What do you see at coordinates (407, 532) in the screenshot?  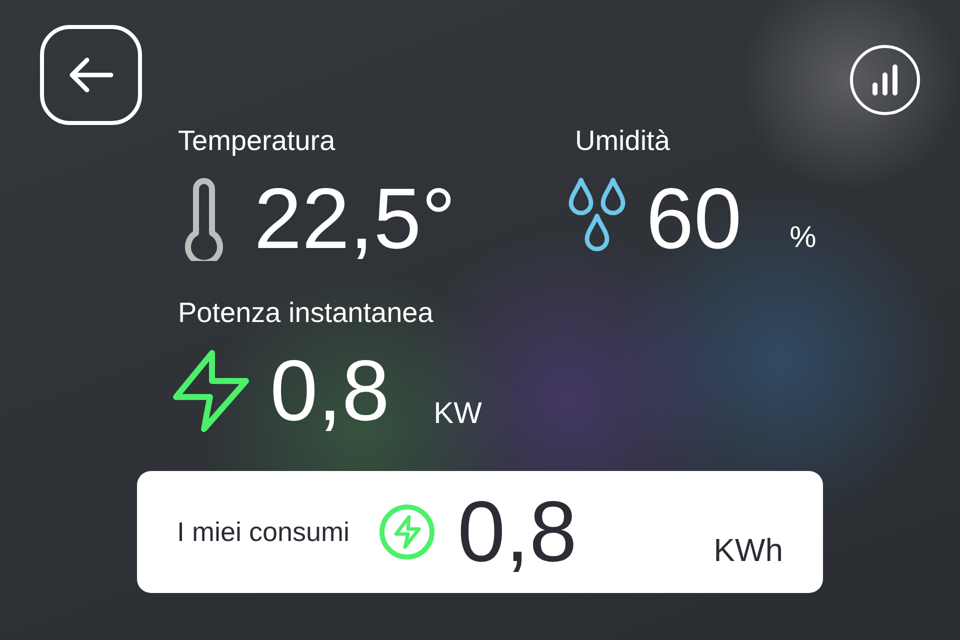 I see `lightning-circle-icon` at bounding box center [407, 532].